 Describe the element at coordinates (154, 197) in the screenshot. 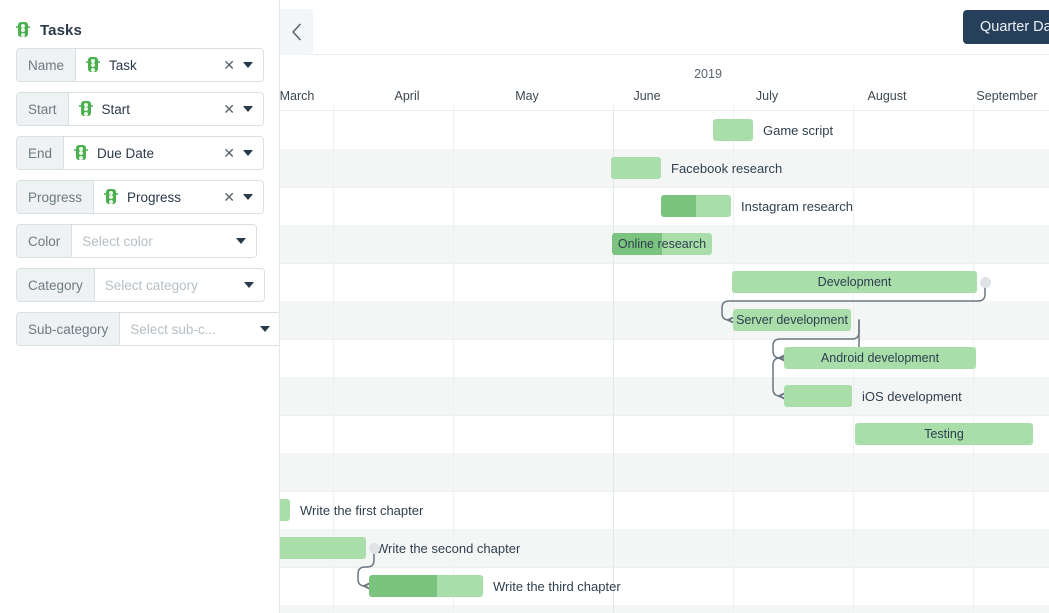

I see `field-text-progress: Progress` at that location.